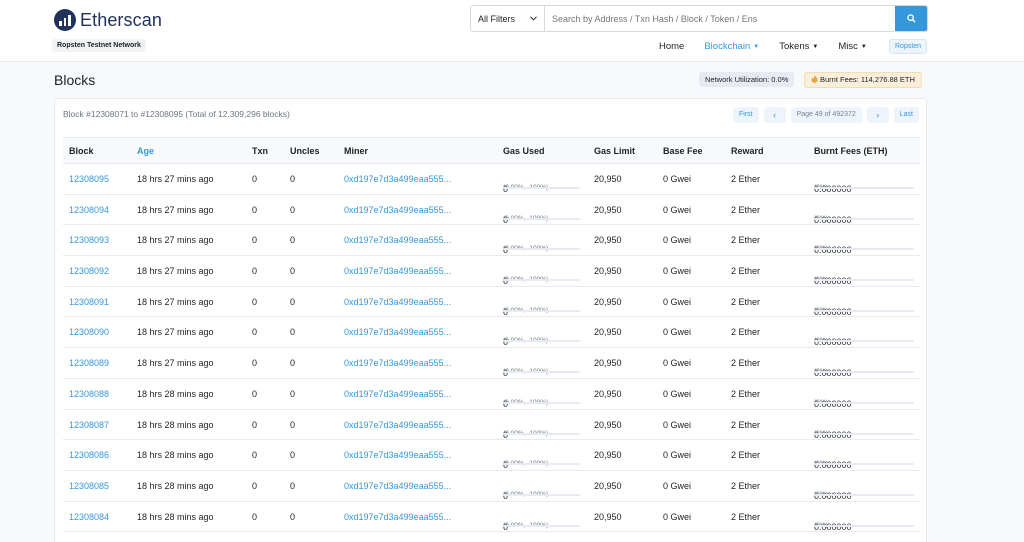 The width and height of the screenshot is (1024, 542). What do you see at coordinates (89, 455) in the screenshot?
I see `block-number-link: 12308086` at bounding box center [89, 455].